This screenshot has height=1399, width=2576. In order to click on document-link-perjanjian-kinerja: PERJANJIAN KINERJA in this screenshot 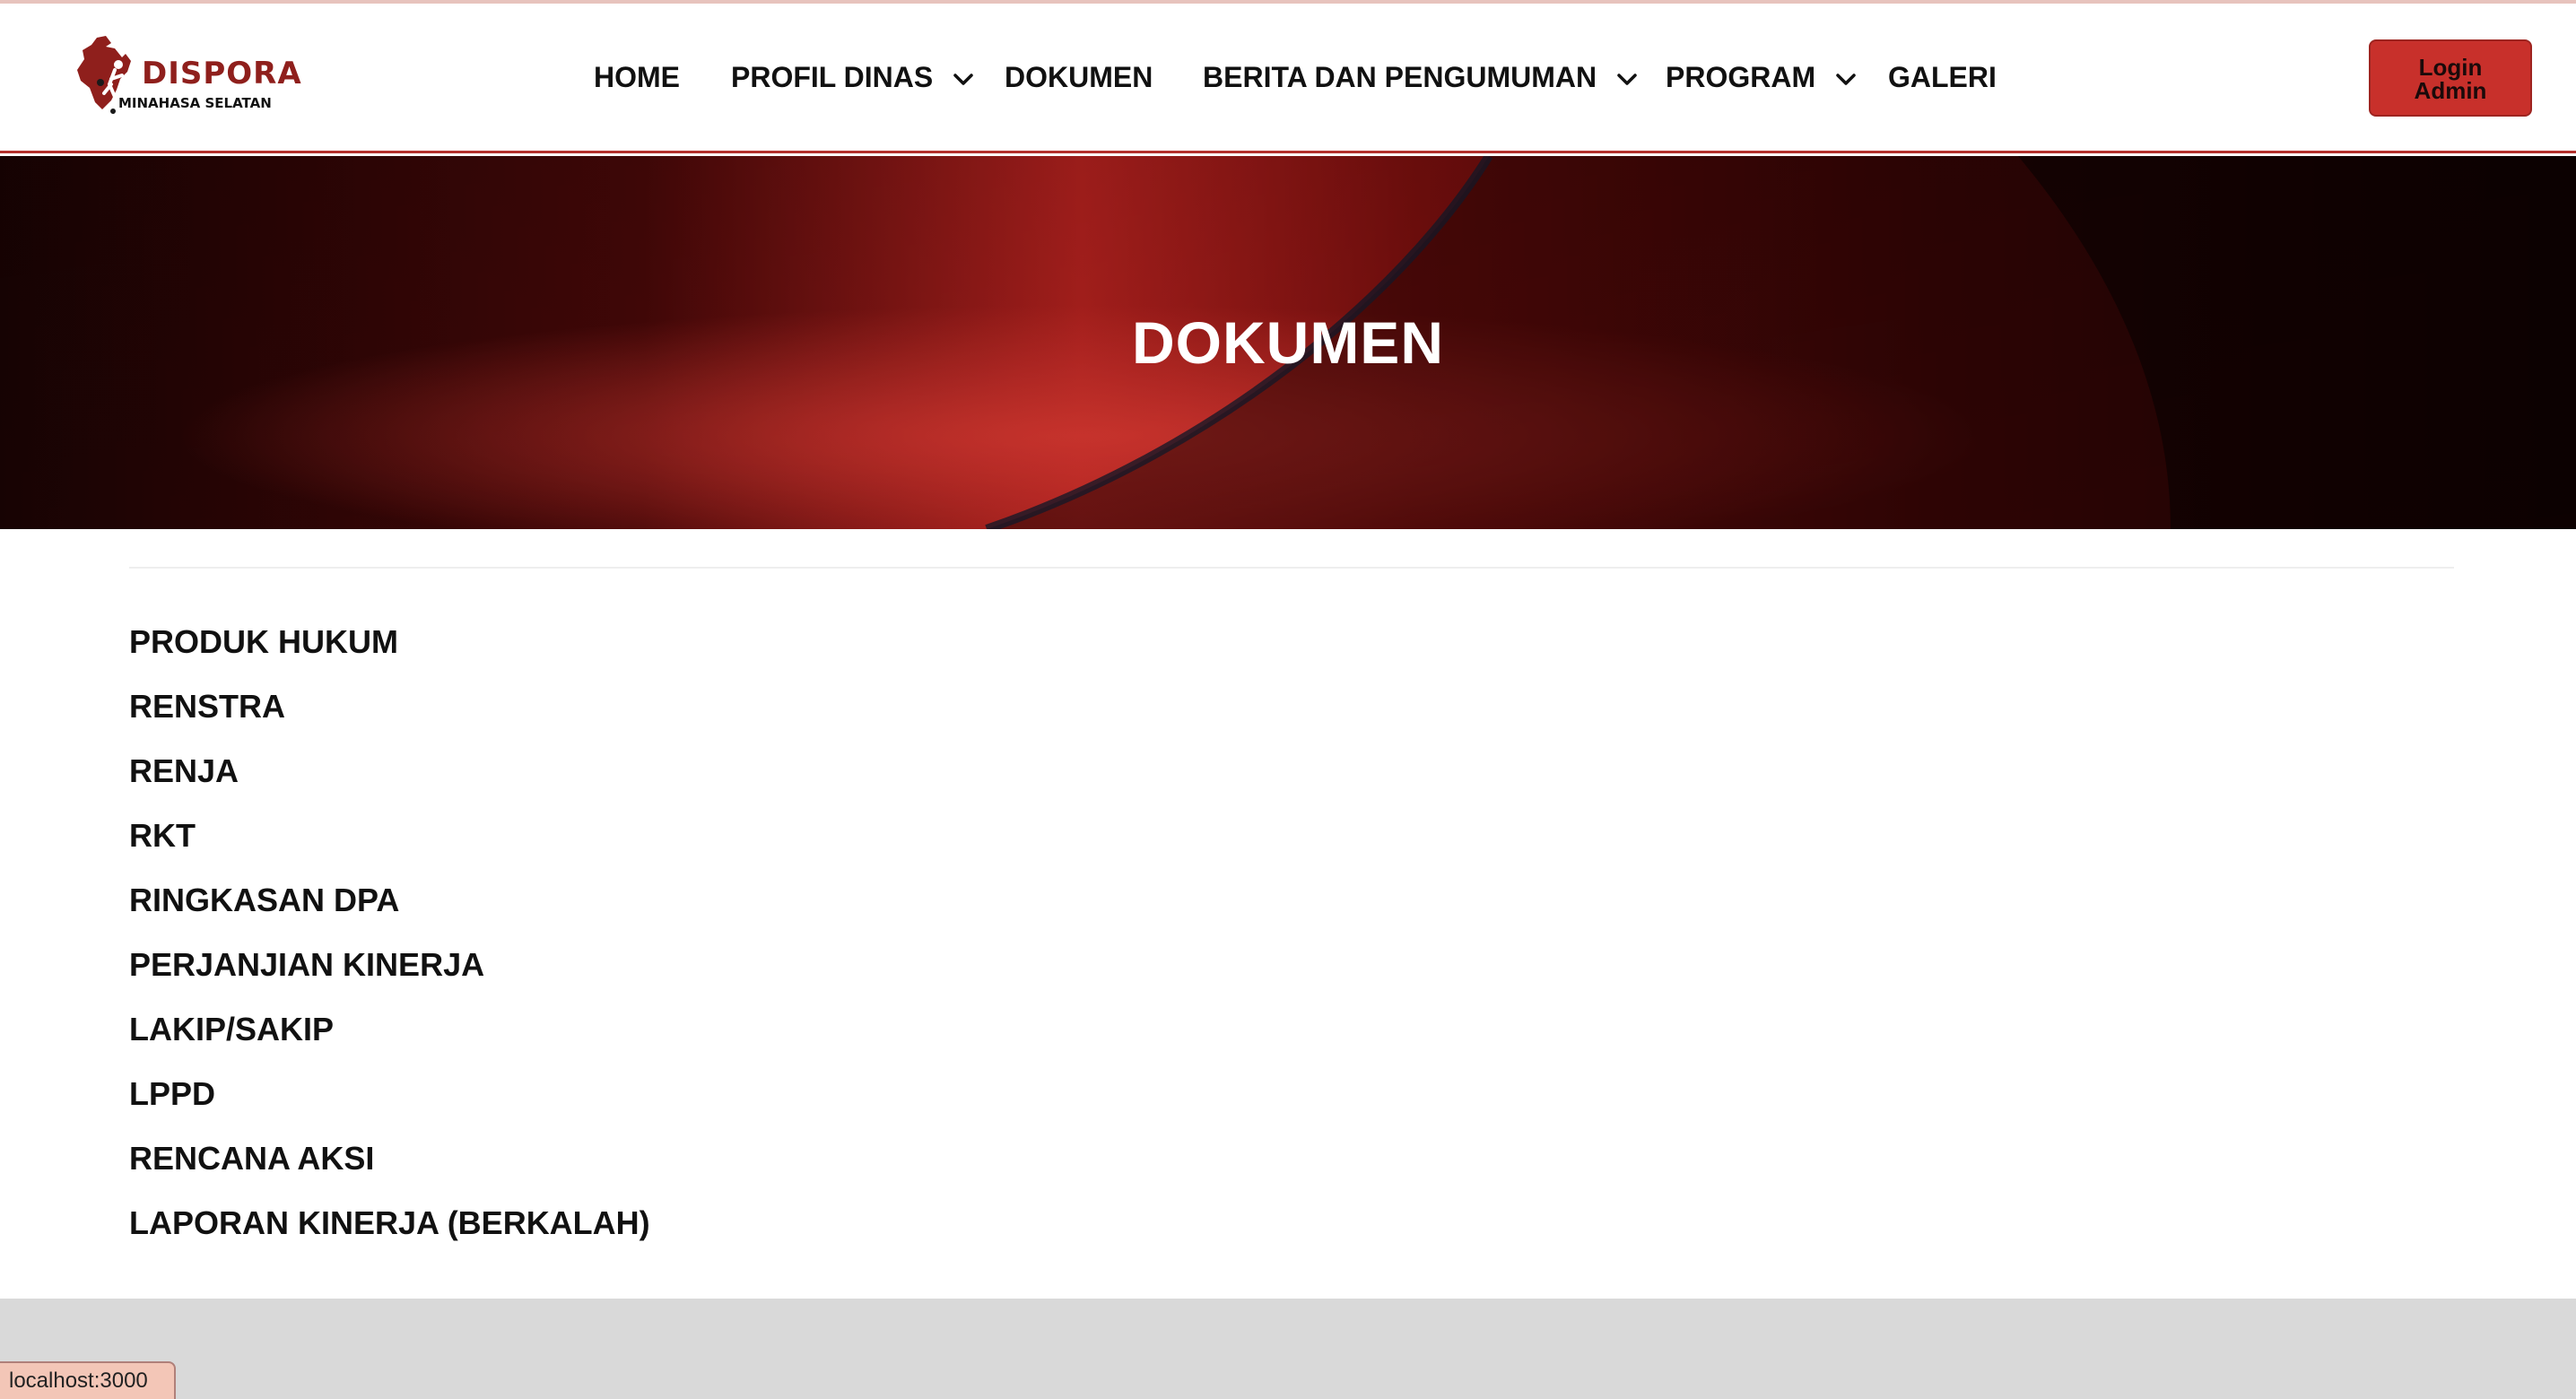, I will do `click(667, 974)`.